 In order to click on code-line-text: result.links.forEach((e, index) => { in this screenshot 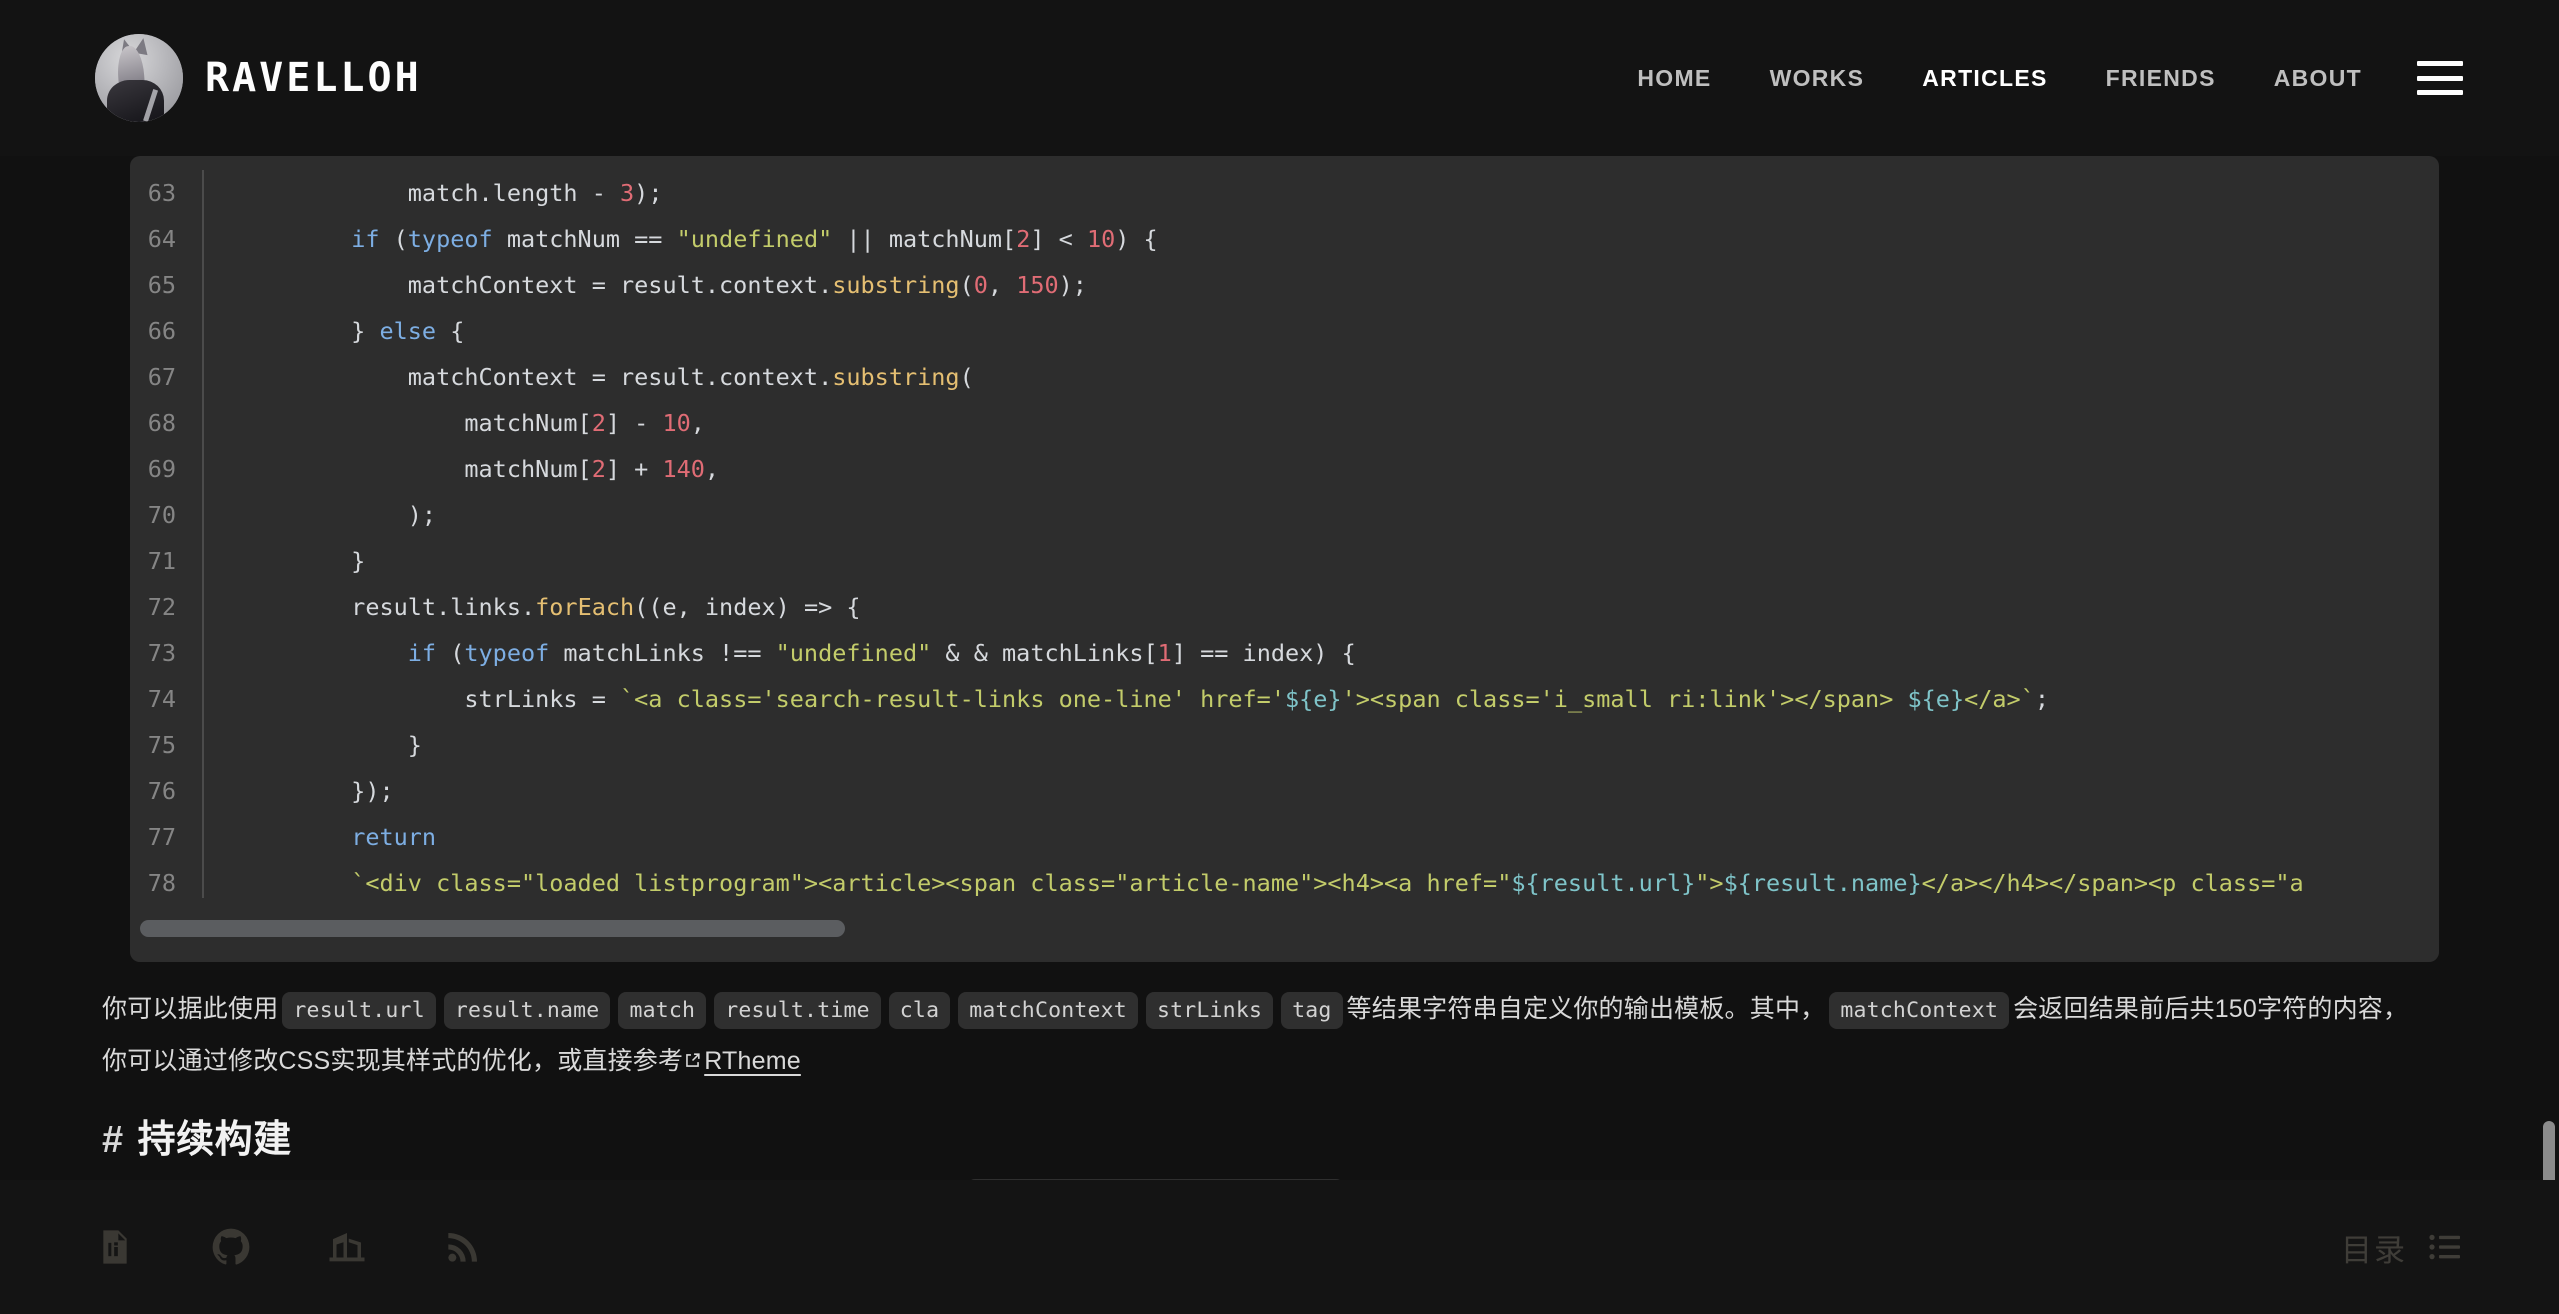, I will do `click(549, 607)`.